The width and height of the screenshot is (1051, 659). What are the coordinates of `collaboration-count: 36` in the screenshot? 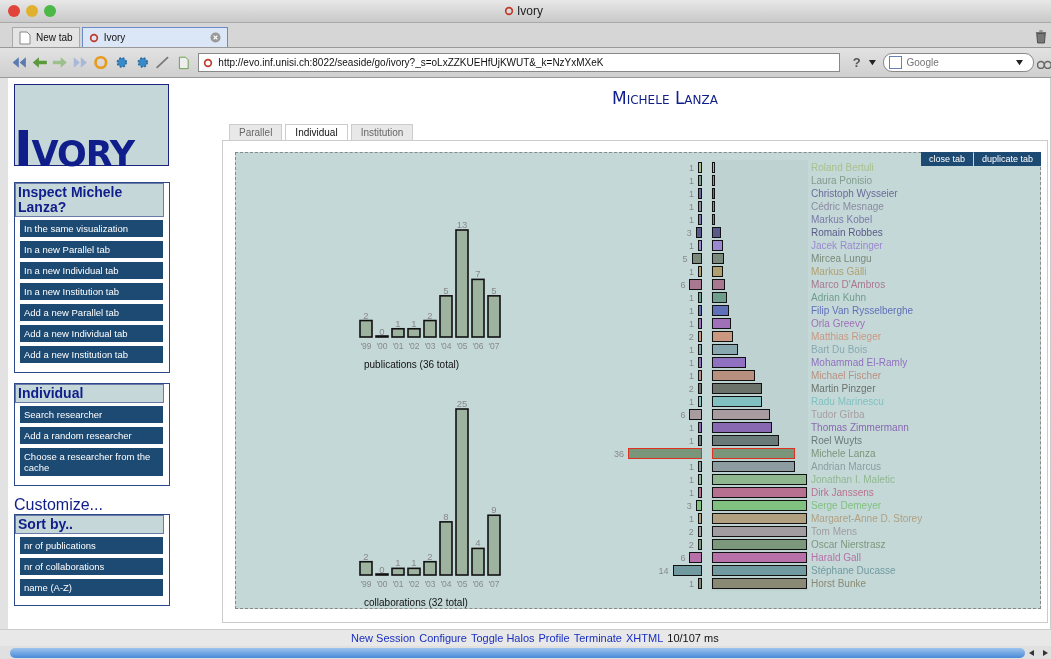 It's located at (619, 453).